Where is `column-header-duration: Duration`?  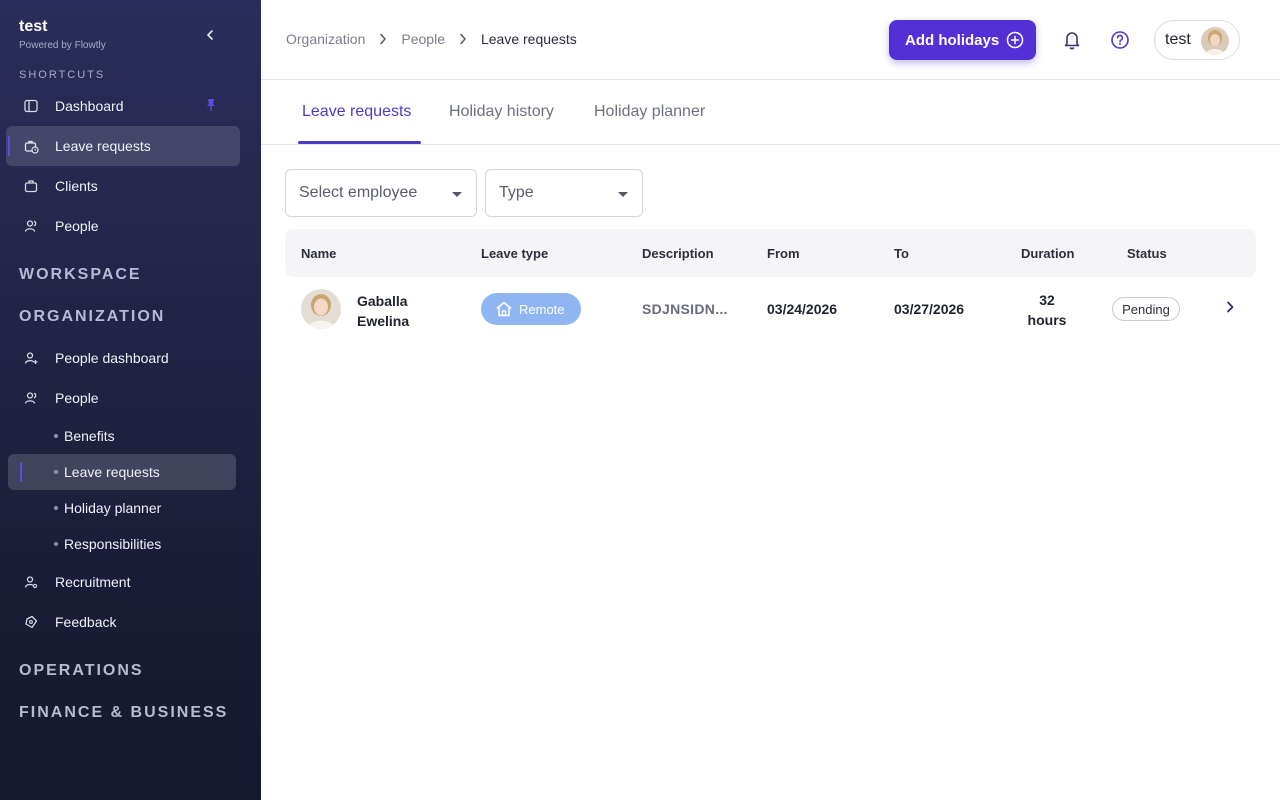 column-header-duration: Duration is located at coordinates (1047, 253).